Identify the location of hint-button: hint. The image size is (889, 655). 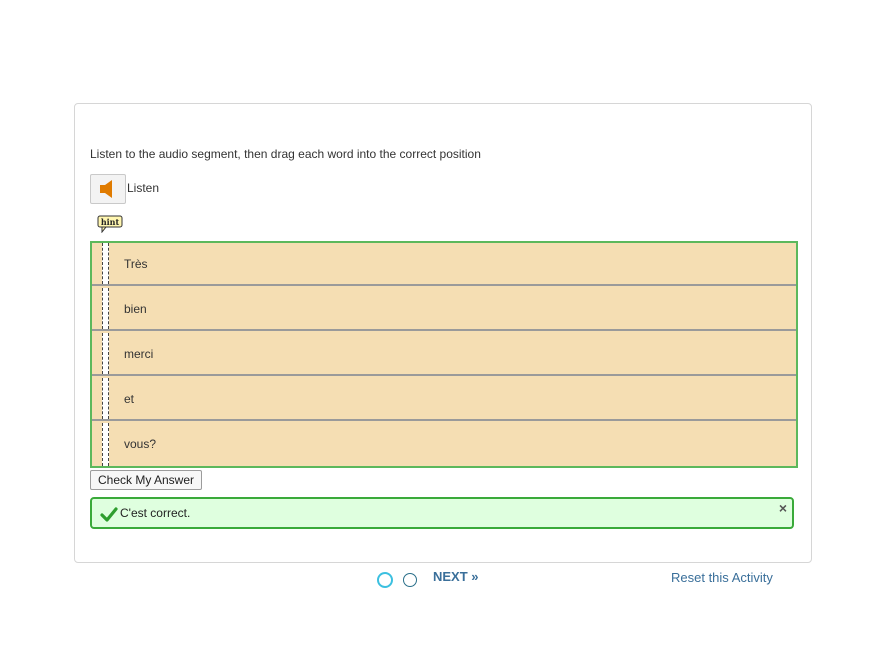
(110, 224).